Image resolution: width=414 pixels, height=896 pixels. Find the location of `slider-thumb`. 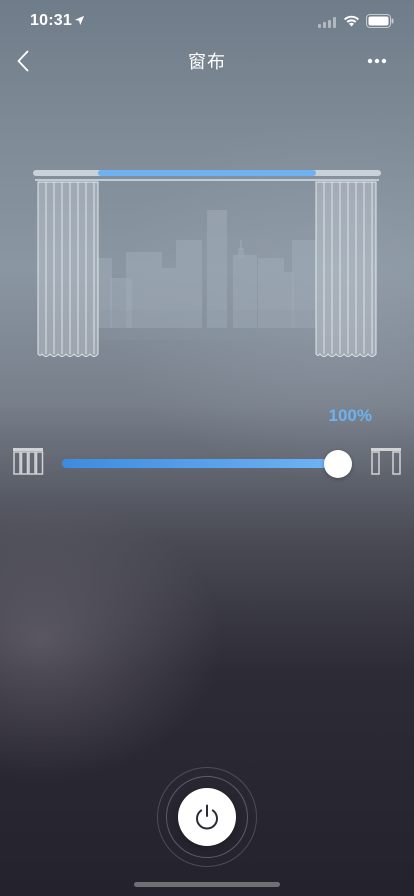

slider-thumb is located at coordinates (338, 464).